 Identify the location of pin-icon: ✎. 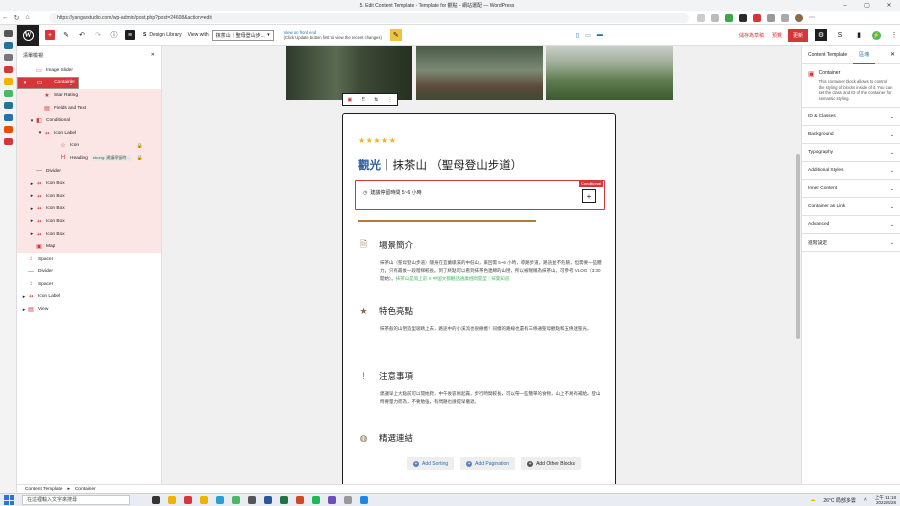
(395, 35).